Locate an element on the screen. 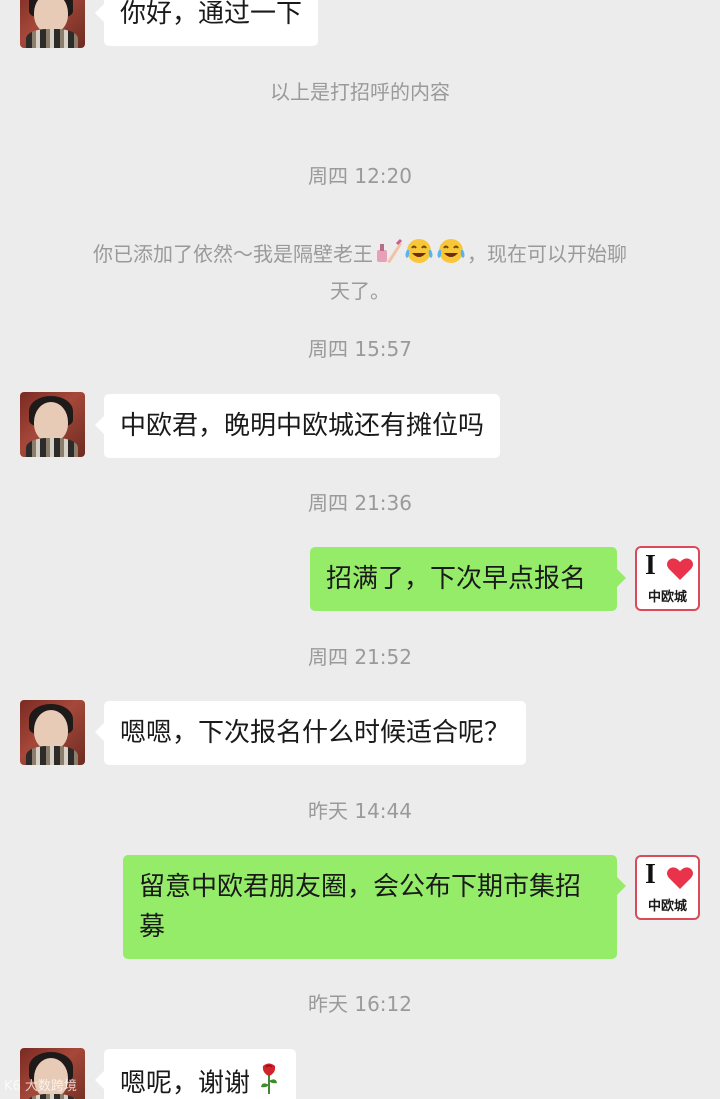 This screenshot has height=1099, width=720. timestamp: 昨天 14:44 is located at coordinates (360, 811).